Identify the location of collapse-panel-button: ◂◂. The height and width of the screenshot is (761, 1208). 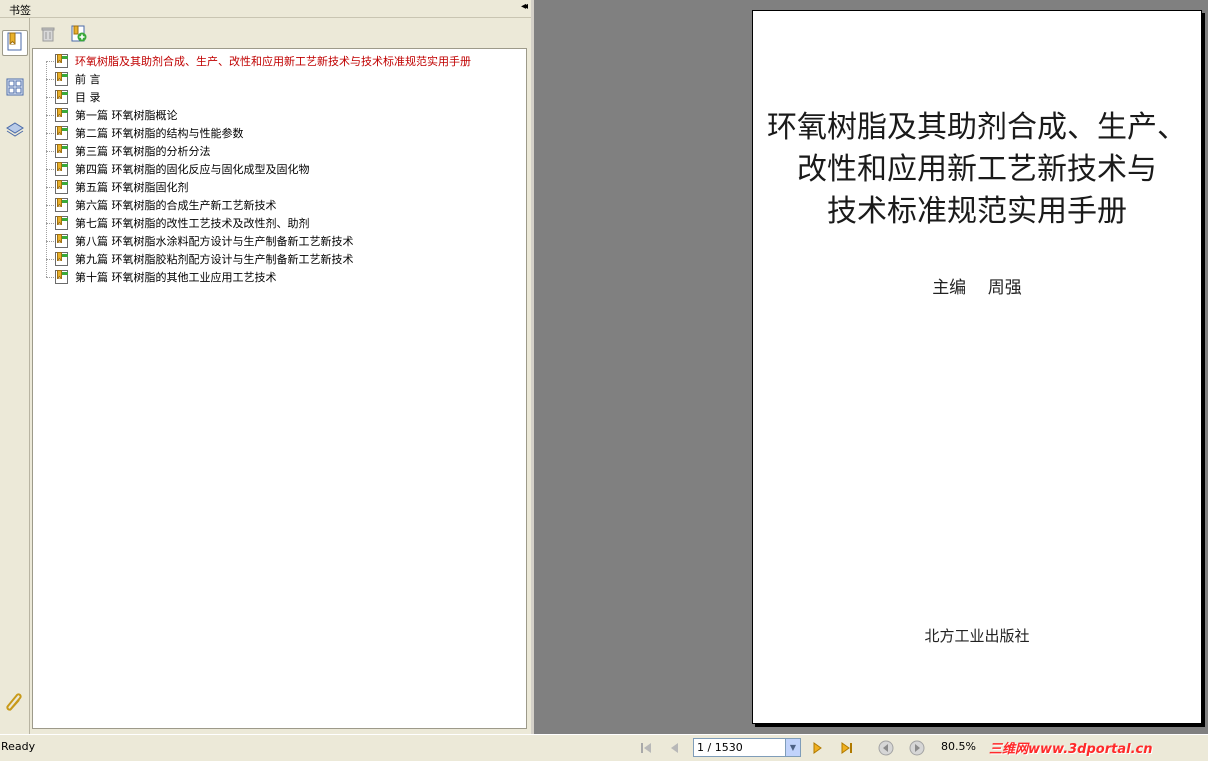
(524, 6).